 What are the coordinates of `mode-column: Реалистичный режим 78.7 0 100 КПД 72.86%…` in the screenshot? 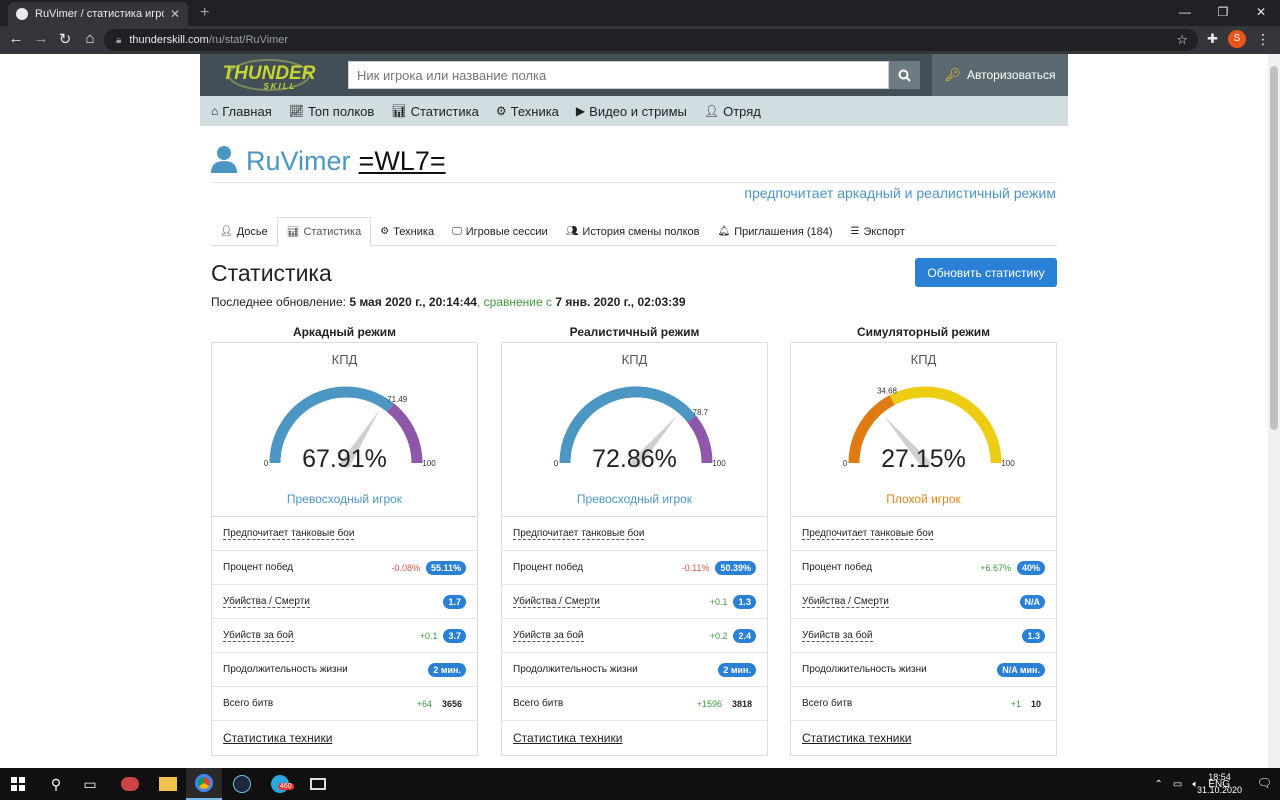 It's located at (634, 540).